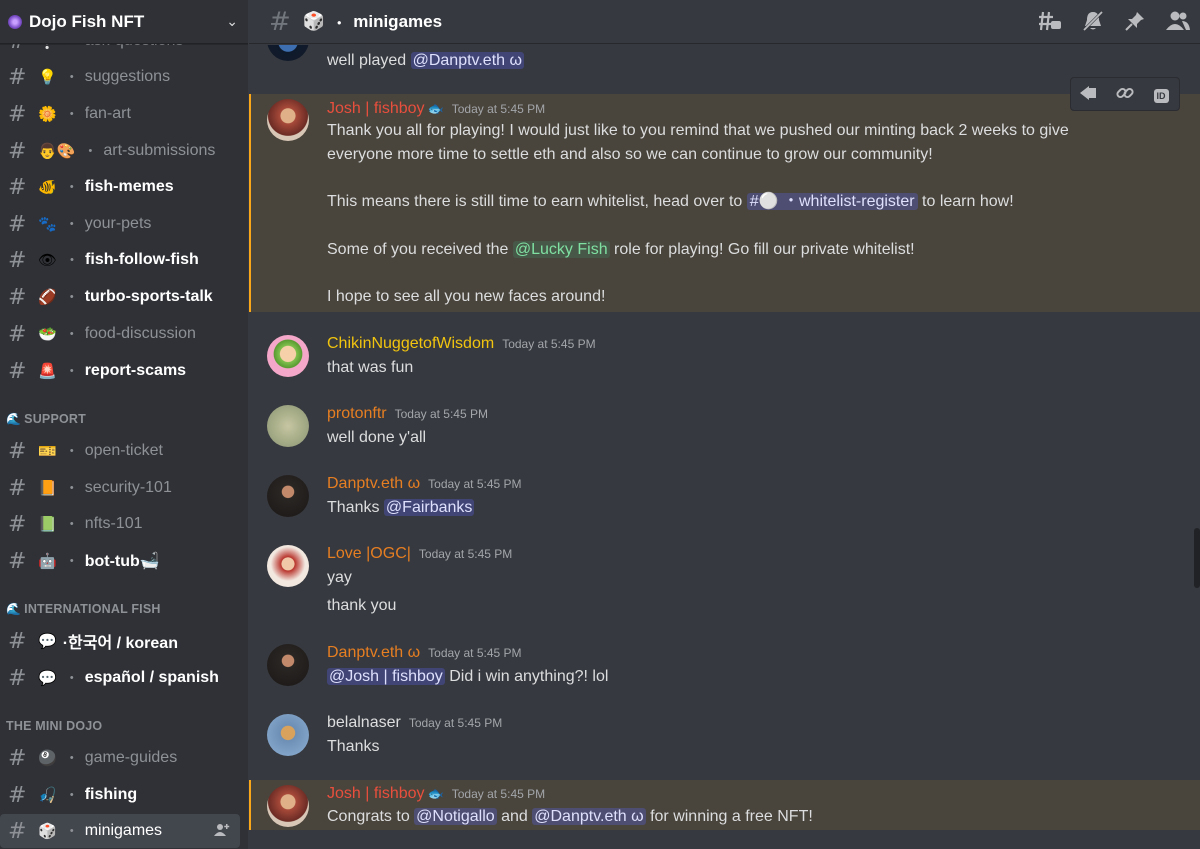 This screenshot has height=849, width=1200. Describe the element at coordinates (1178, 21) in the screenshot. I see `members-icon` at that location.